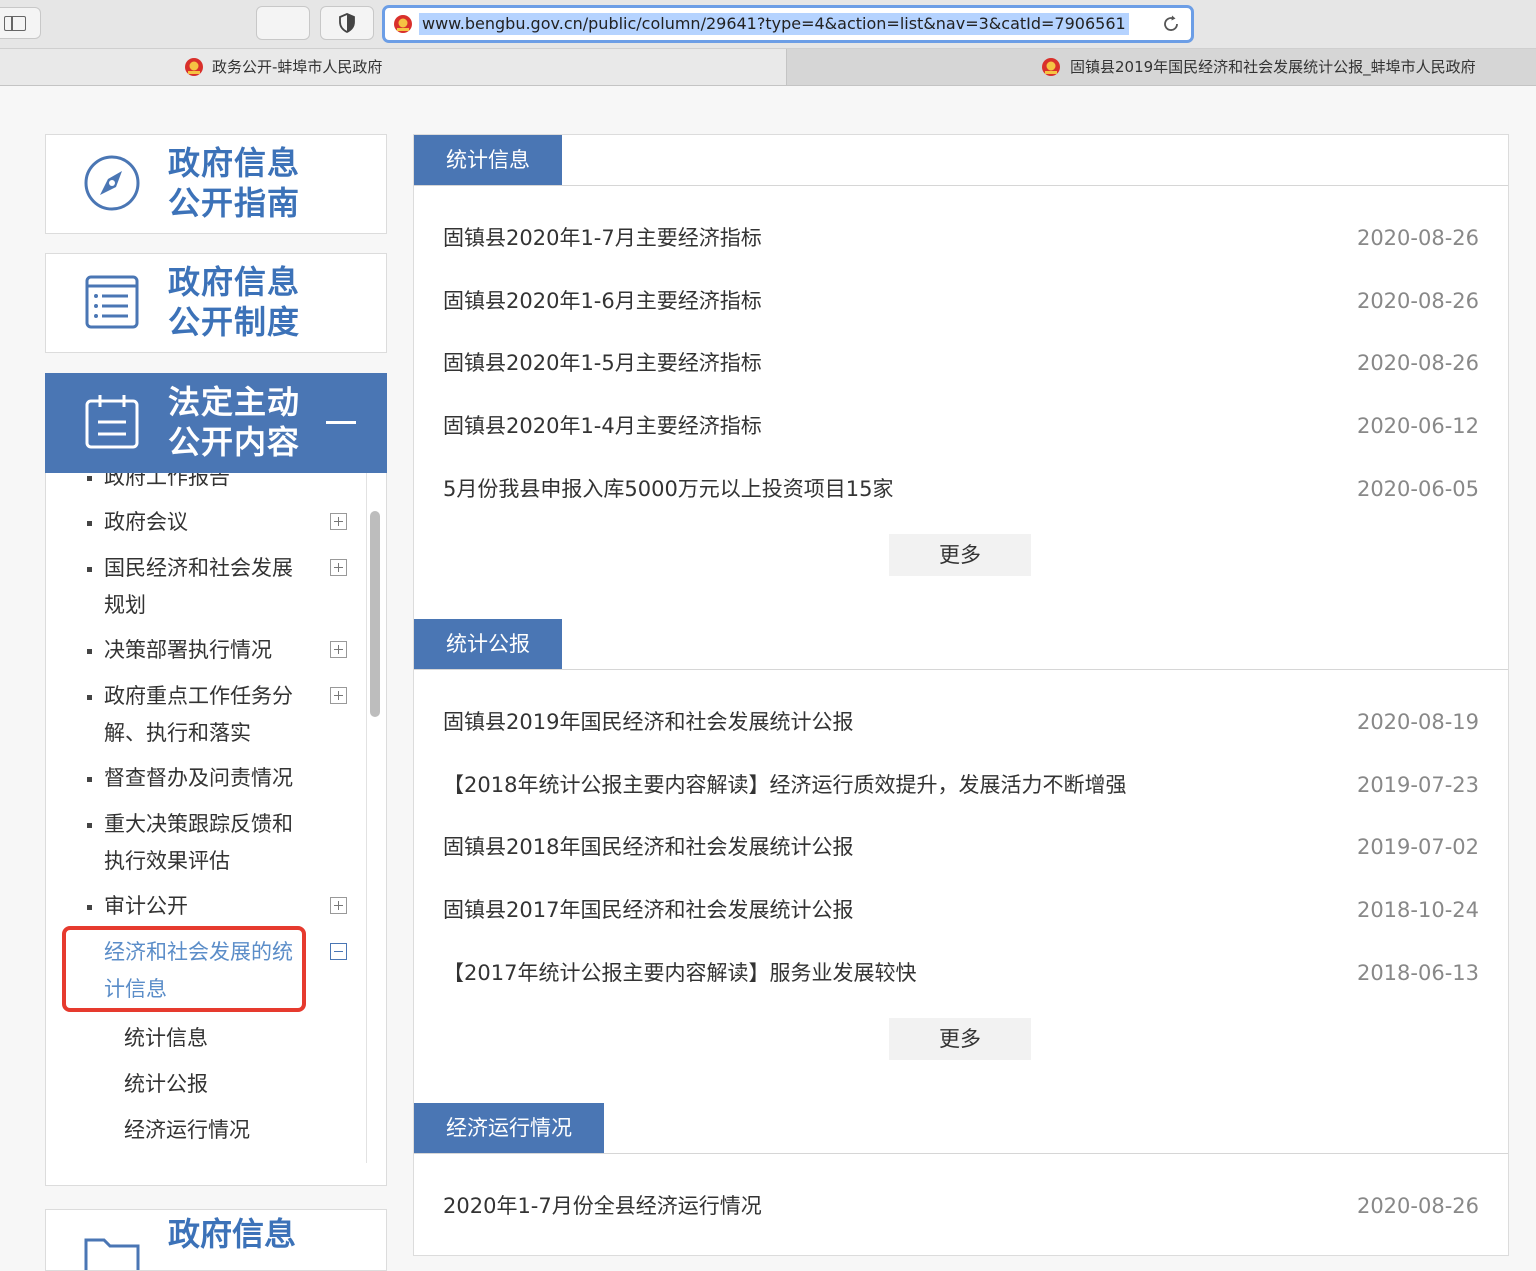  Describe the element at coordinates (679, 973) in the screenshot. I see `item-title: 【2017年统计公报主要内容解读】服务业发展较快` at that location.